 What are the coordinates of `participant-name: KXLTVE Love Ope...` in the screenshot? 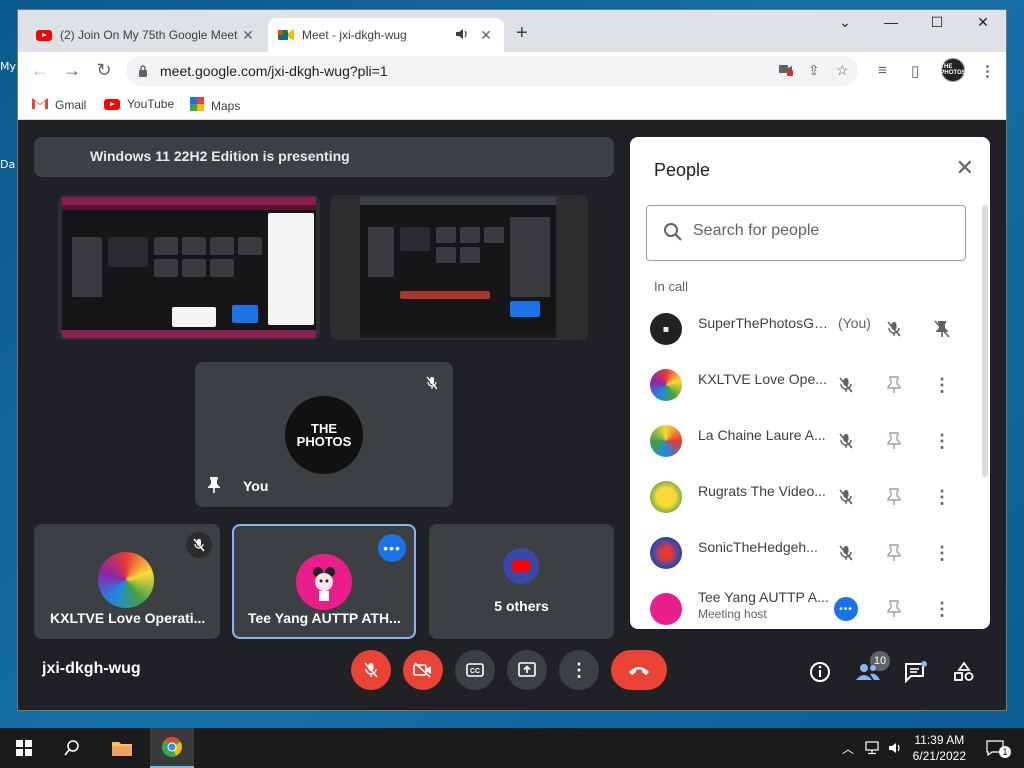 It's located at (762, 379).